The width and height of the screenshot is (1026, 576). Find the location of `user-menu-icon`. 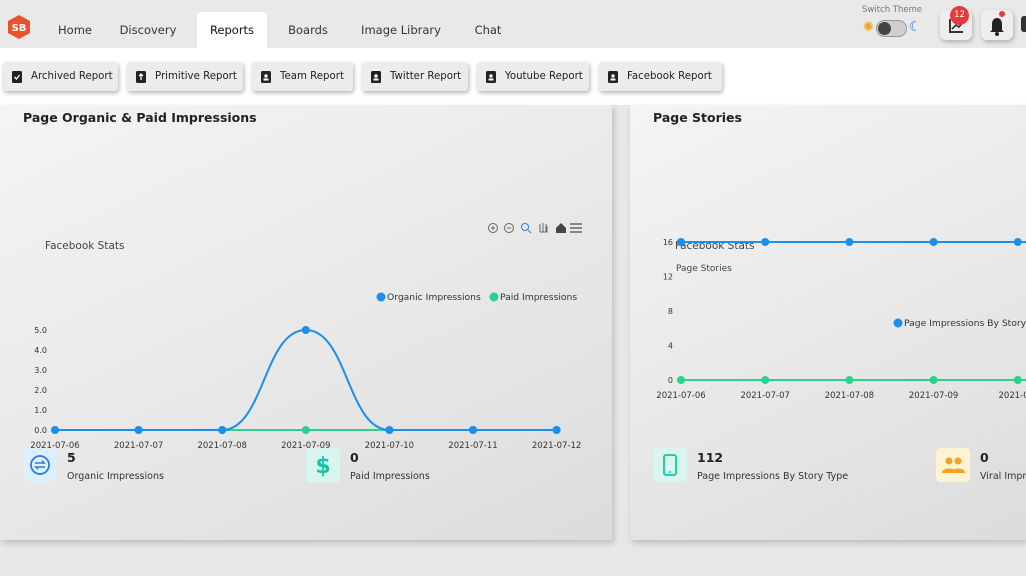

user-menu-icon is located at coordinates (1023, 24).